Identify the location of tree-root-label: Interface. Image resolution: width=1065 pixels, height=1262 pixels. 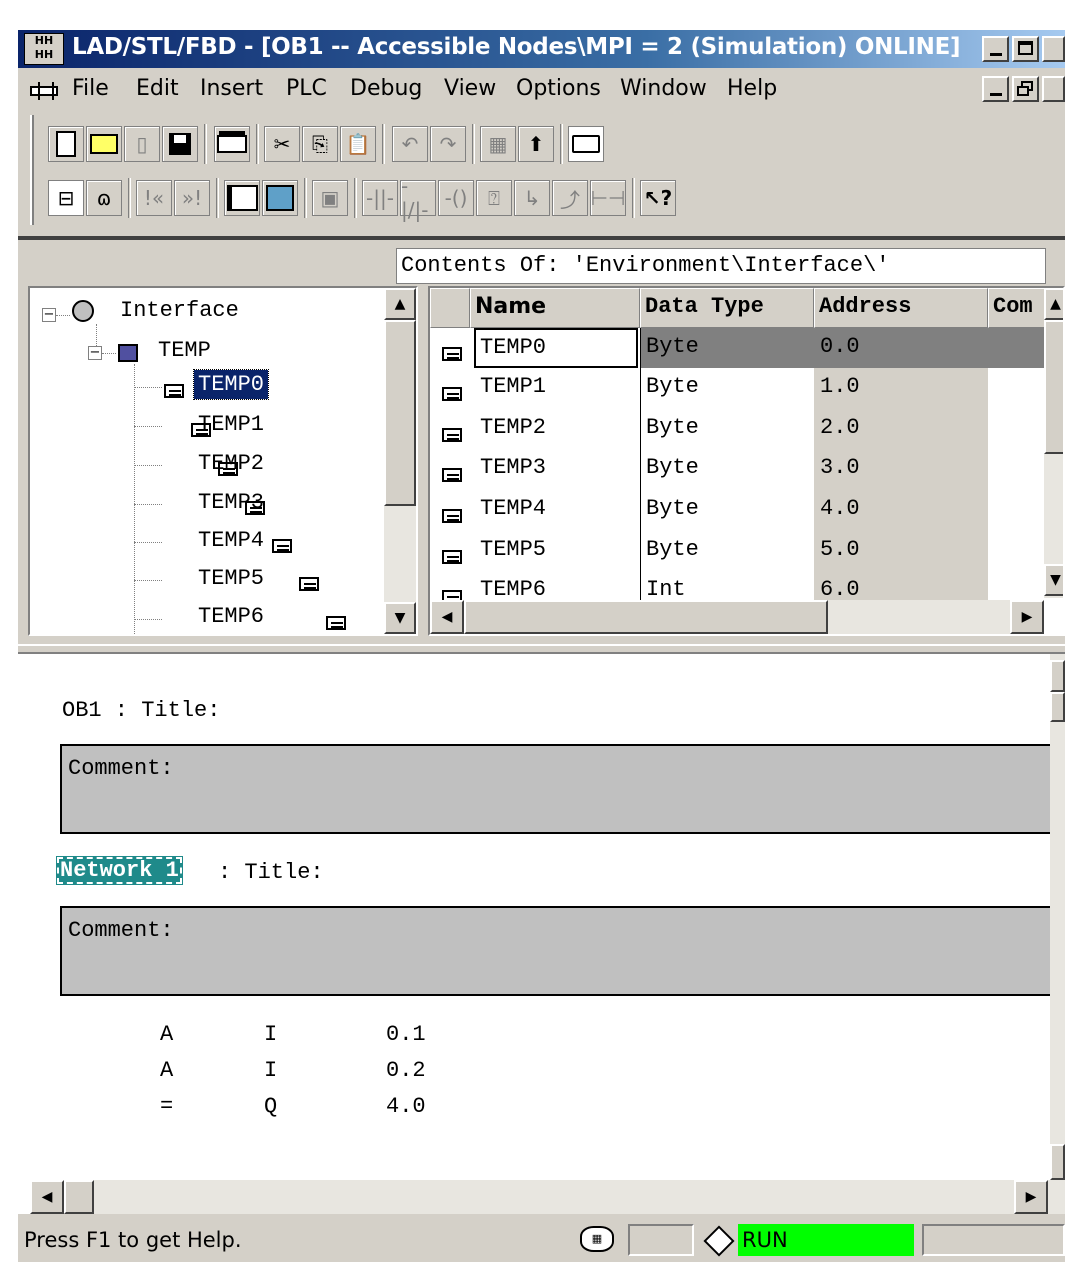
(179, 310).